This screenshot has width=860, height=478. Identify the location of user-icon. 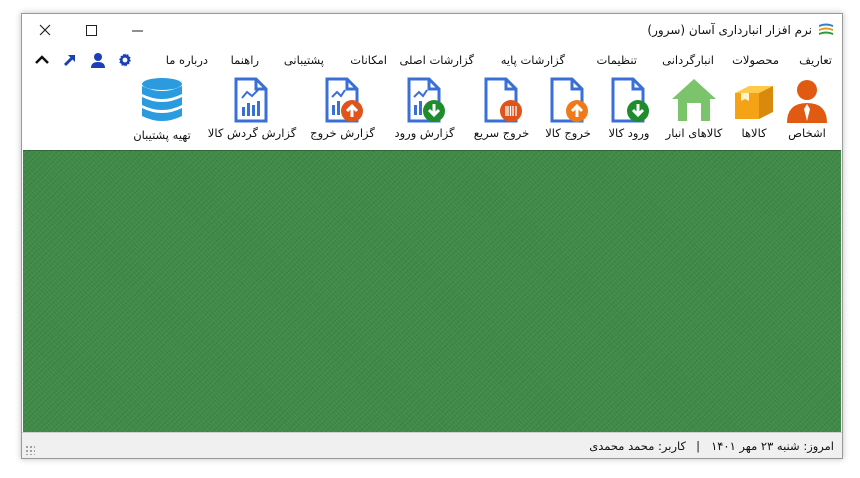
(98, 60).